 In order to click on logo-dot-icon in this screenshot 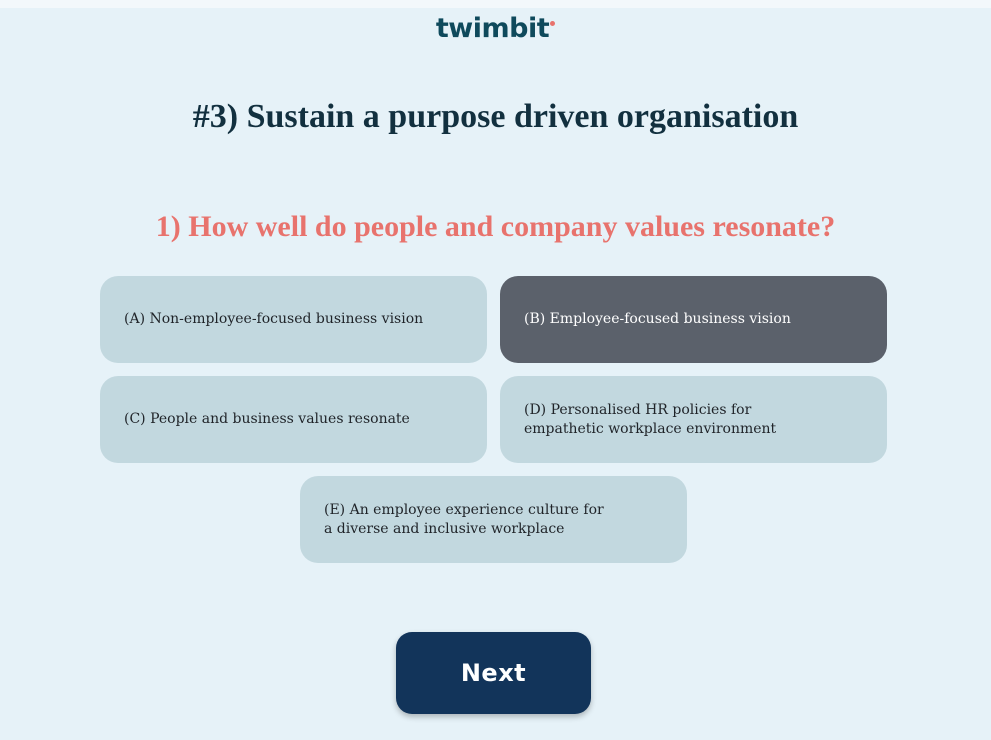, I will do `click(553, 23)`.